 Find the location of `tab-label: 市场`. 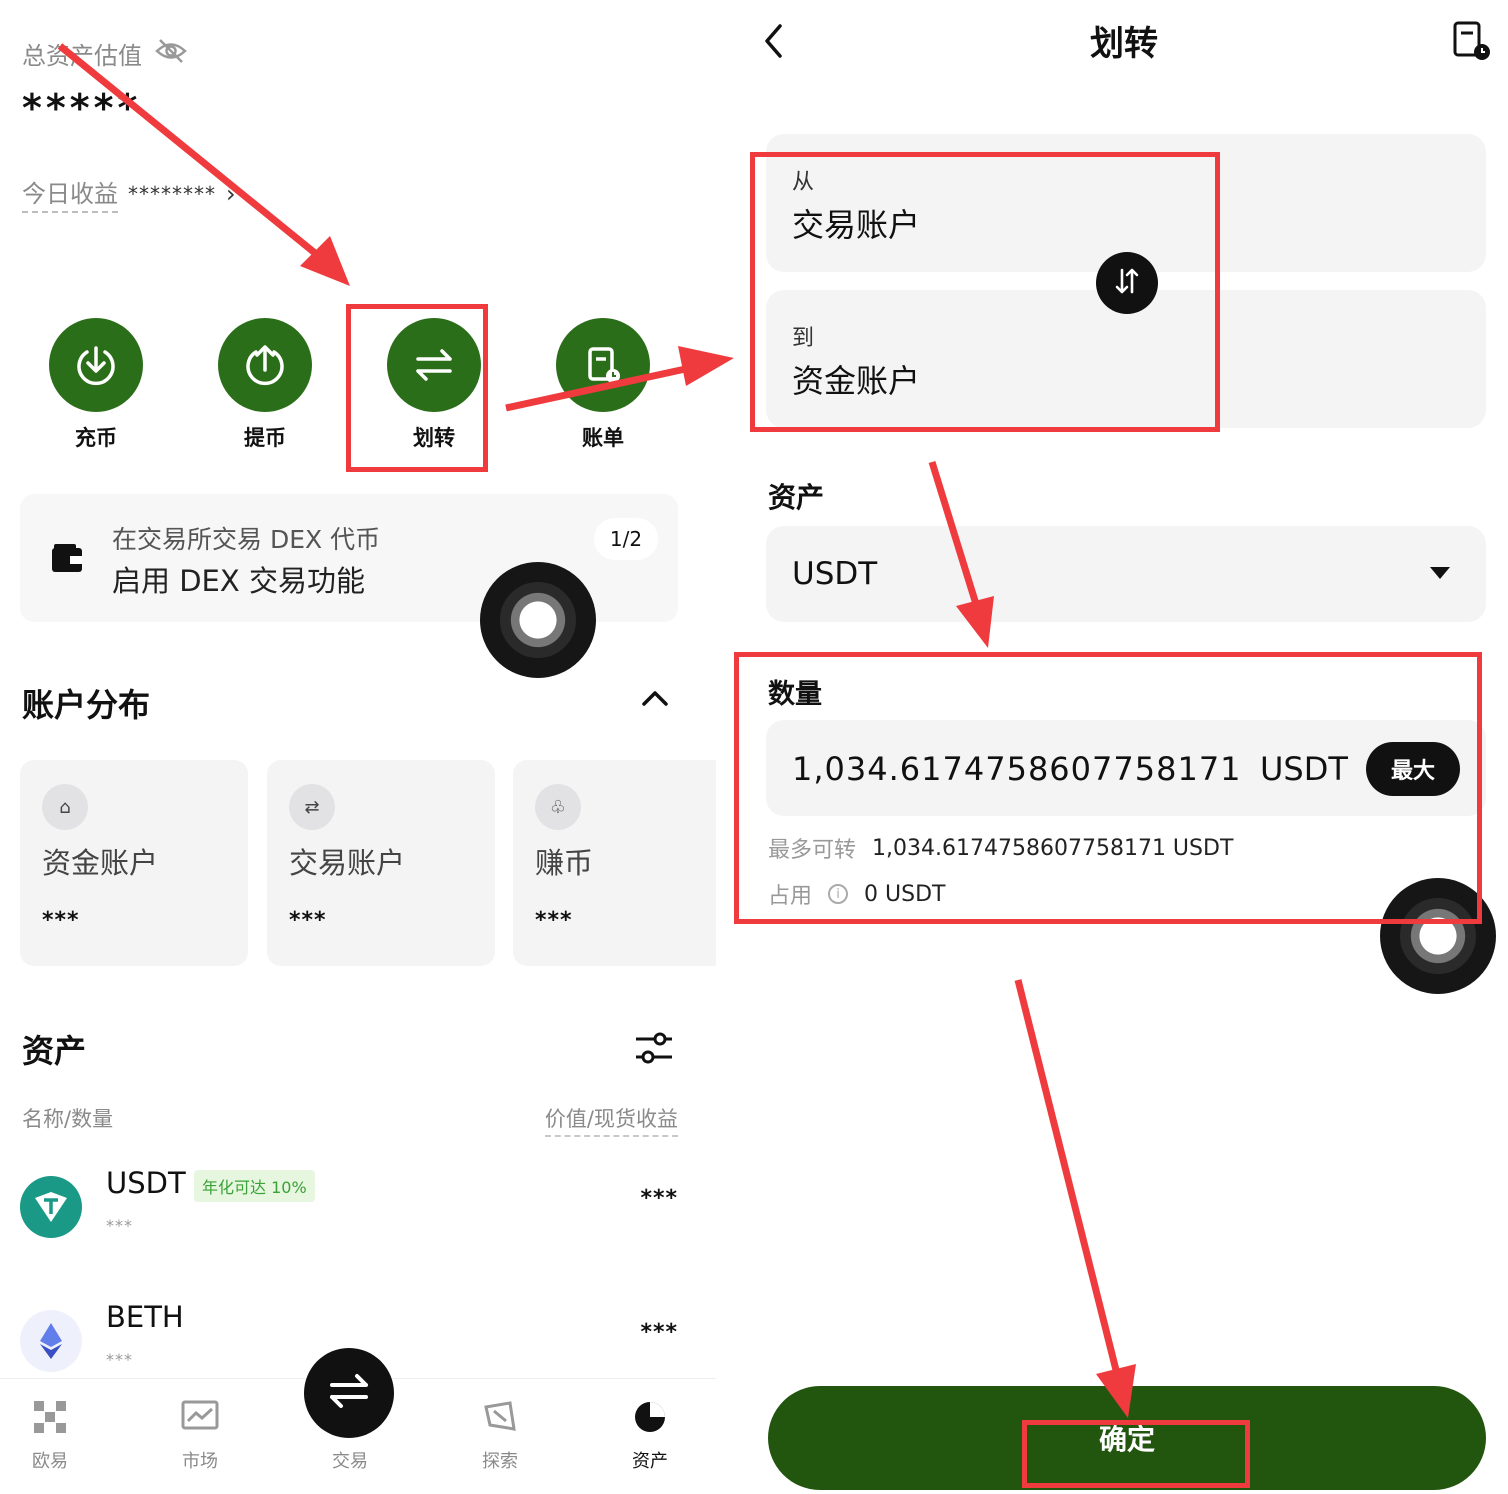

tab-label: 市场 is located at coordinates (200, 1461).